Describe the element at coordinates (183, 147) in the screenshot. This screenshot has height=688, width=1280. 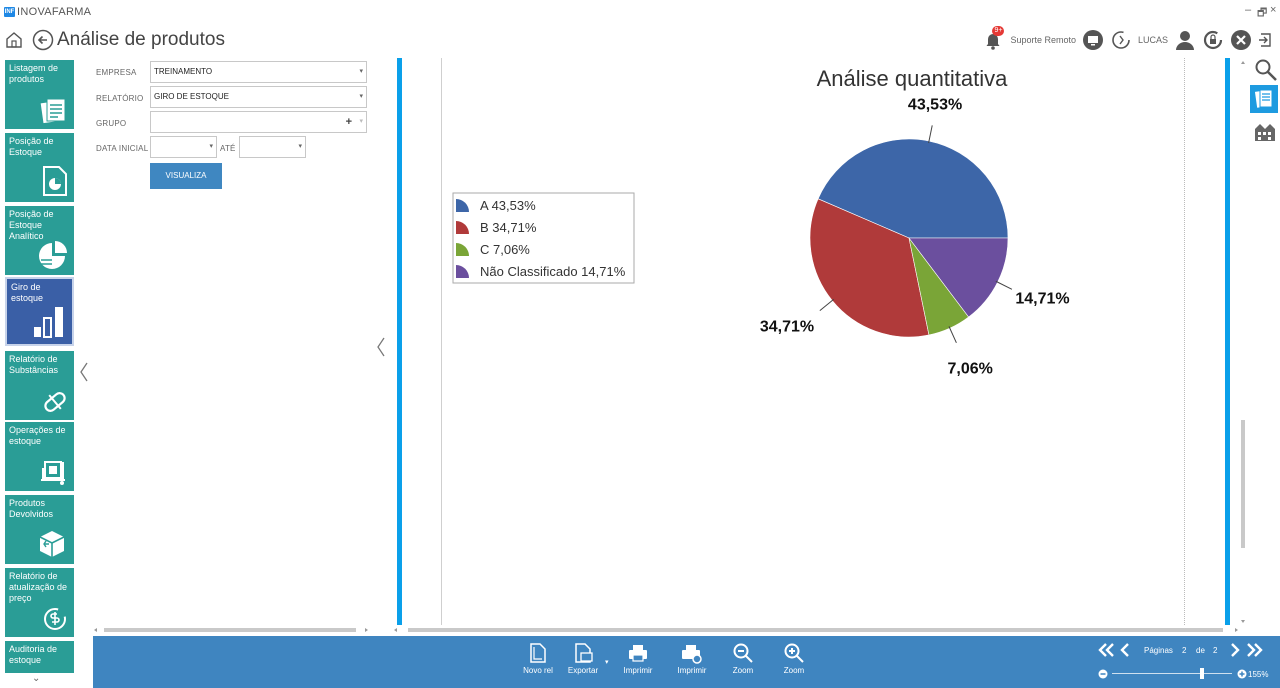
I see `data-inicial-picker: ▾` at that location.